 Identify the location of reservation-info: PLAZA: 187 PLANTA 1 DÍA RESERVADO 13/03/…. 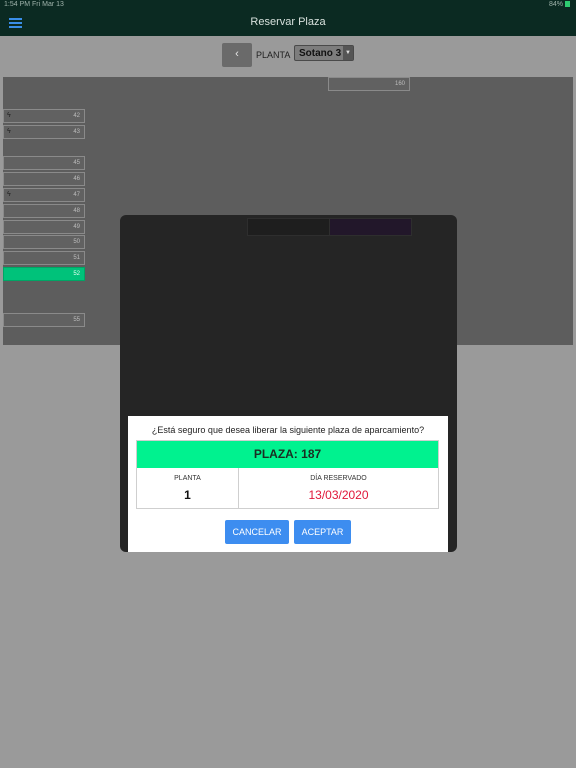
(287, 474).